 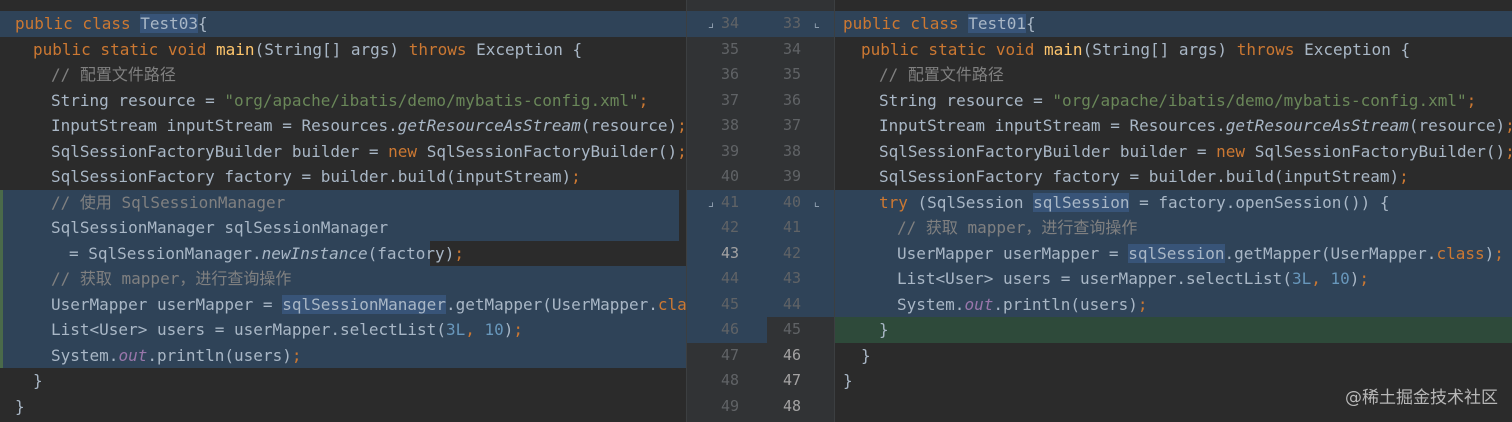 I want to click on left-line-number: 44, so click(x=729, y=278).